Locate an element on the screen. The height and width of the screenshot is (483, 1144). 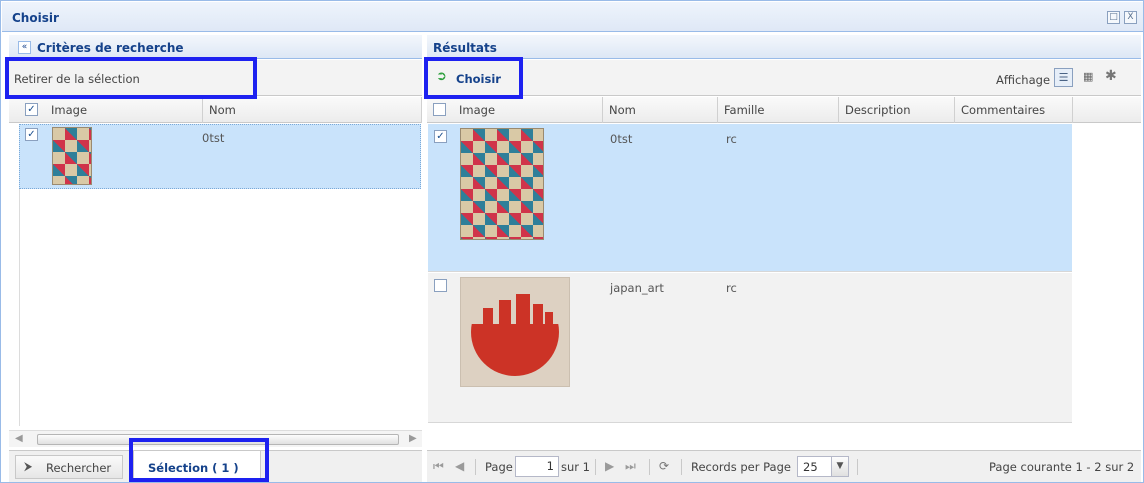
dialog-title: Choisir is located at coordinates (35, 18).